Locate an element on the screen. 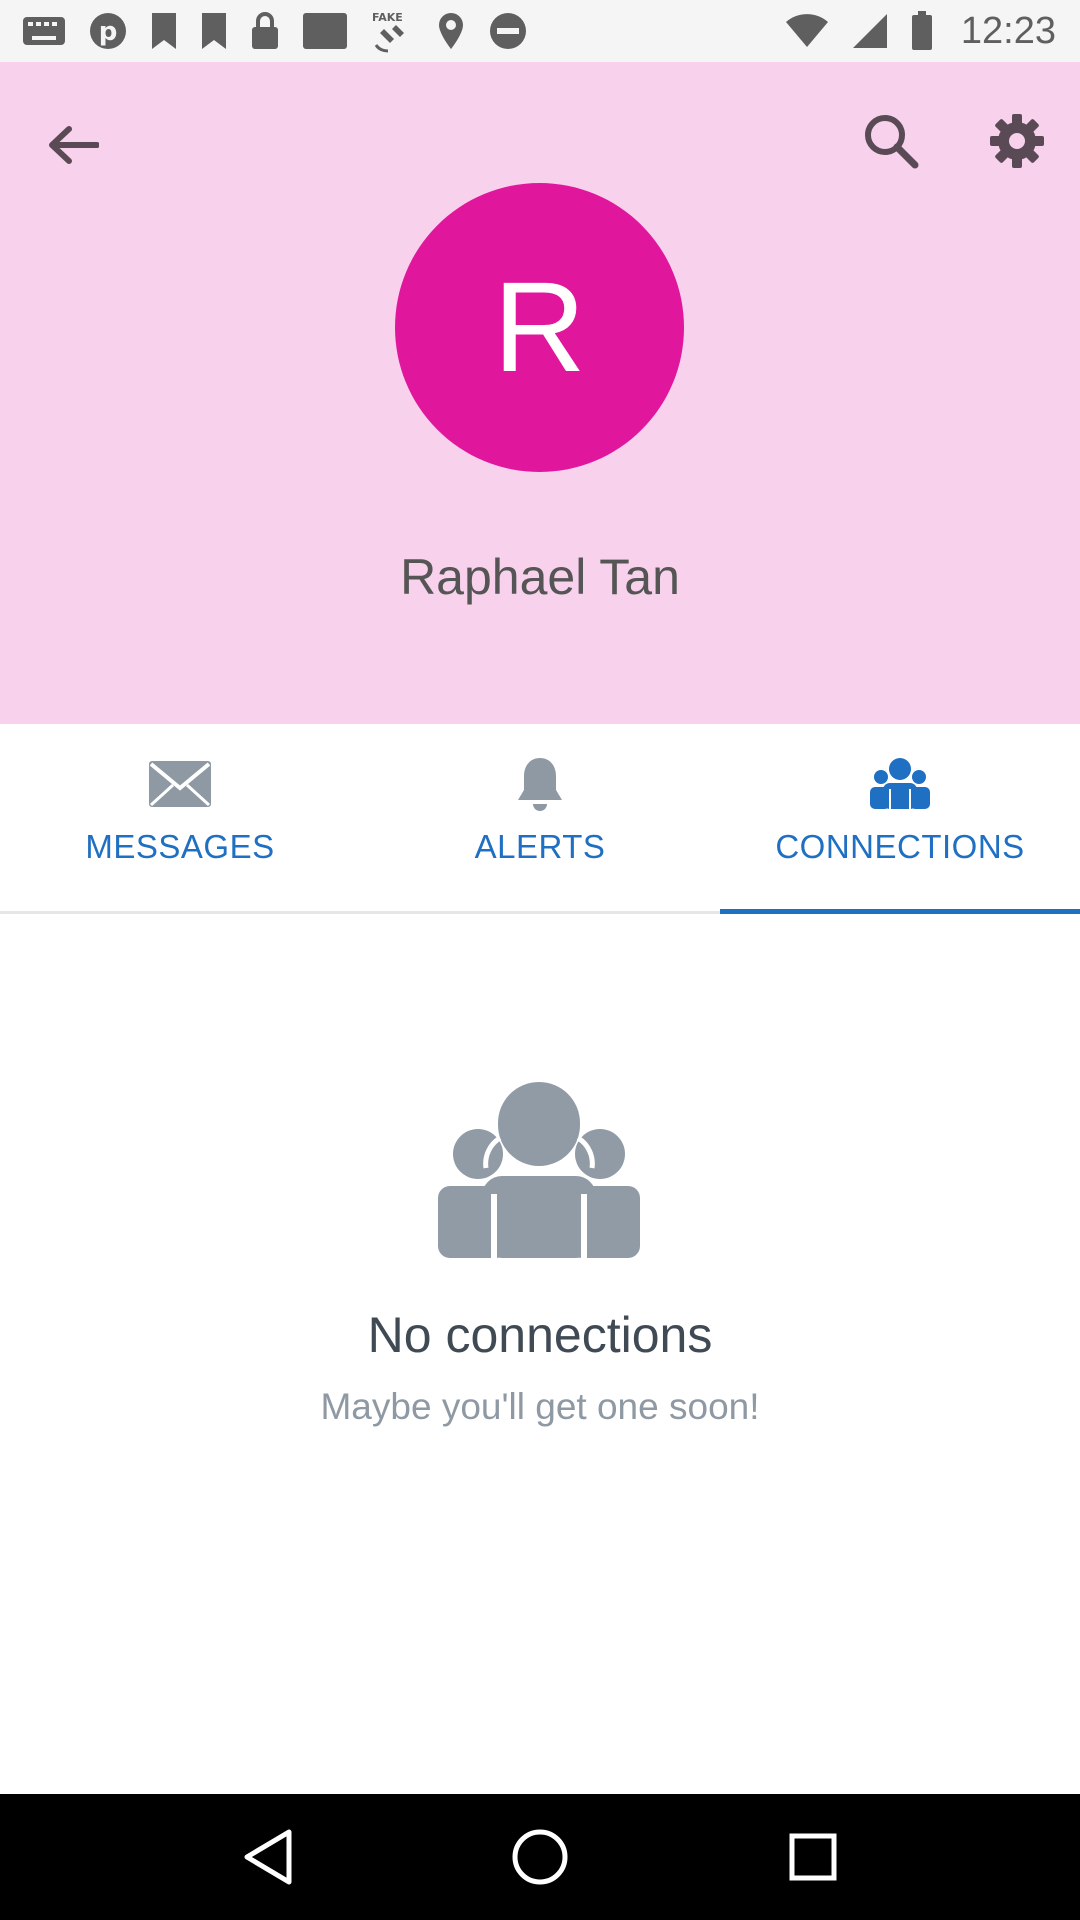 This screenshot has height=1920, width=1080. tab-label: ALERTS is located at coordinates (540, 846).